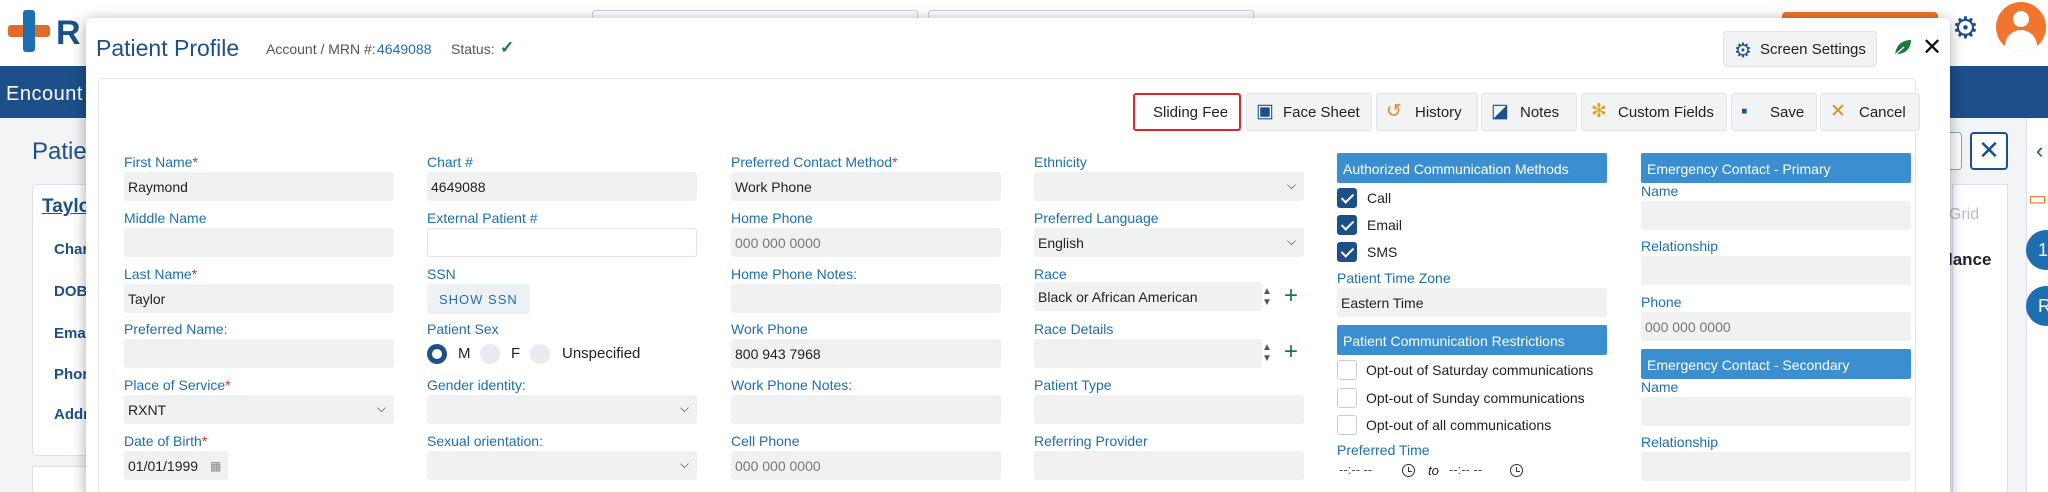 The image size is (2048, 492). I want to click on background-close-button: ✕, so click(1989, 151).